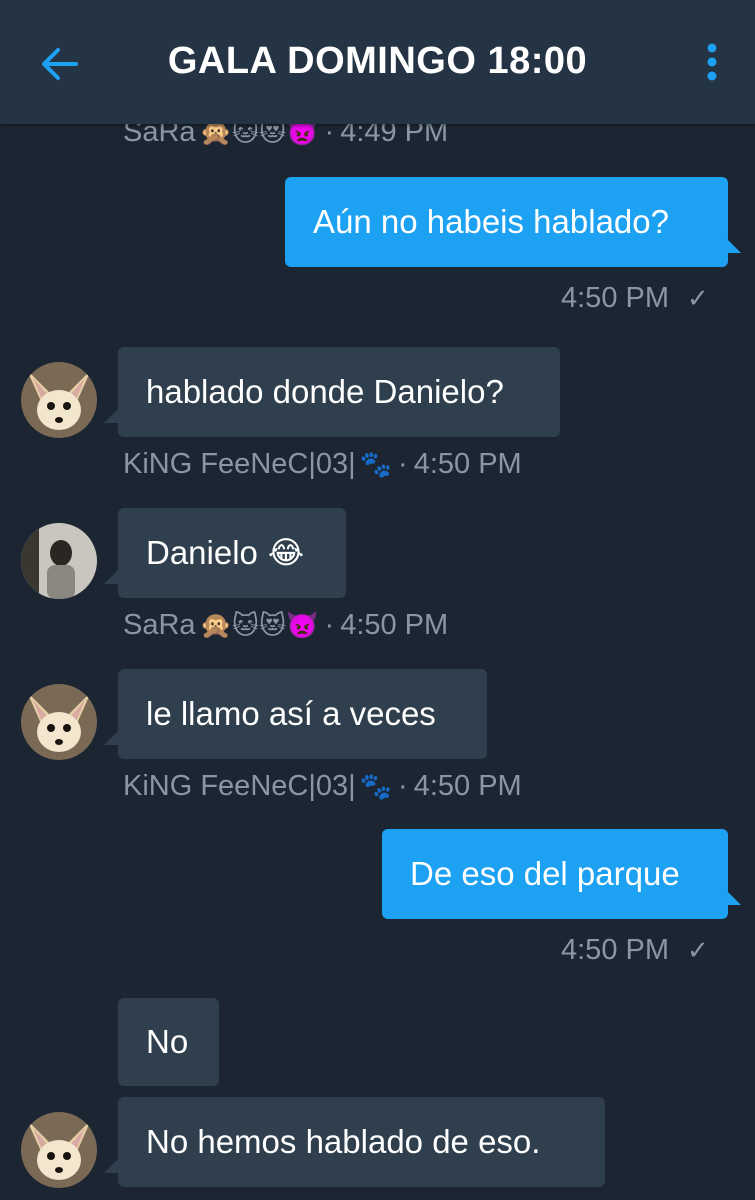 This screenshot has height=1200, width=755. I want to click on message-meta: SaRa 🙊🐱😻👿 · 4:50 PM, so click(286, 625).